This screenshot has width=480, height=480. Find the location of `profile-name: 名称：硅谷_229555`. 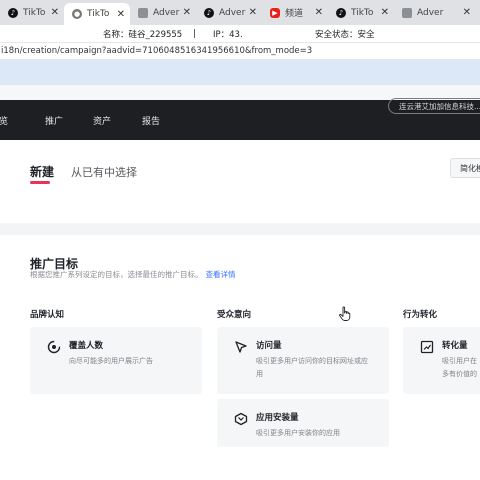

profile-name: 名称：硅谷_229555 is located at coordinates (143, 34).